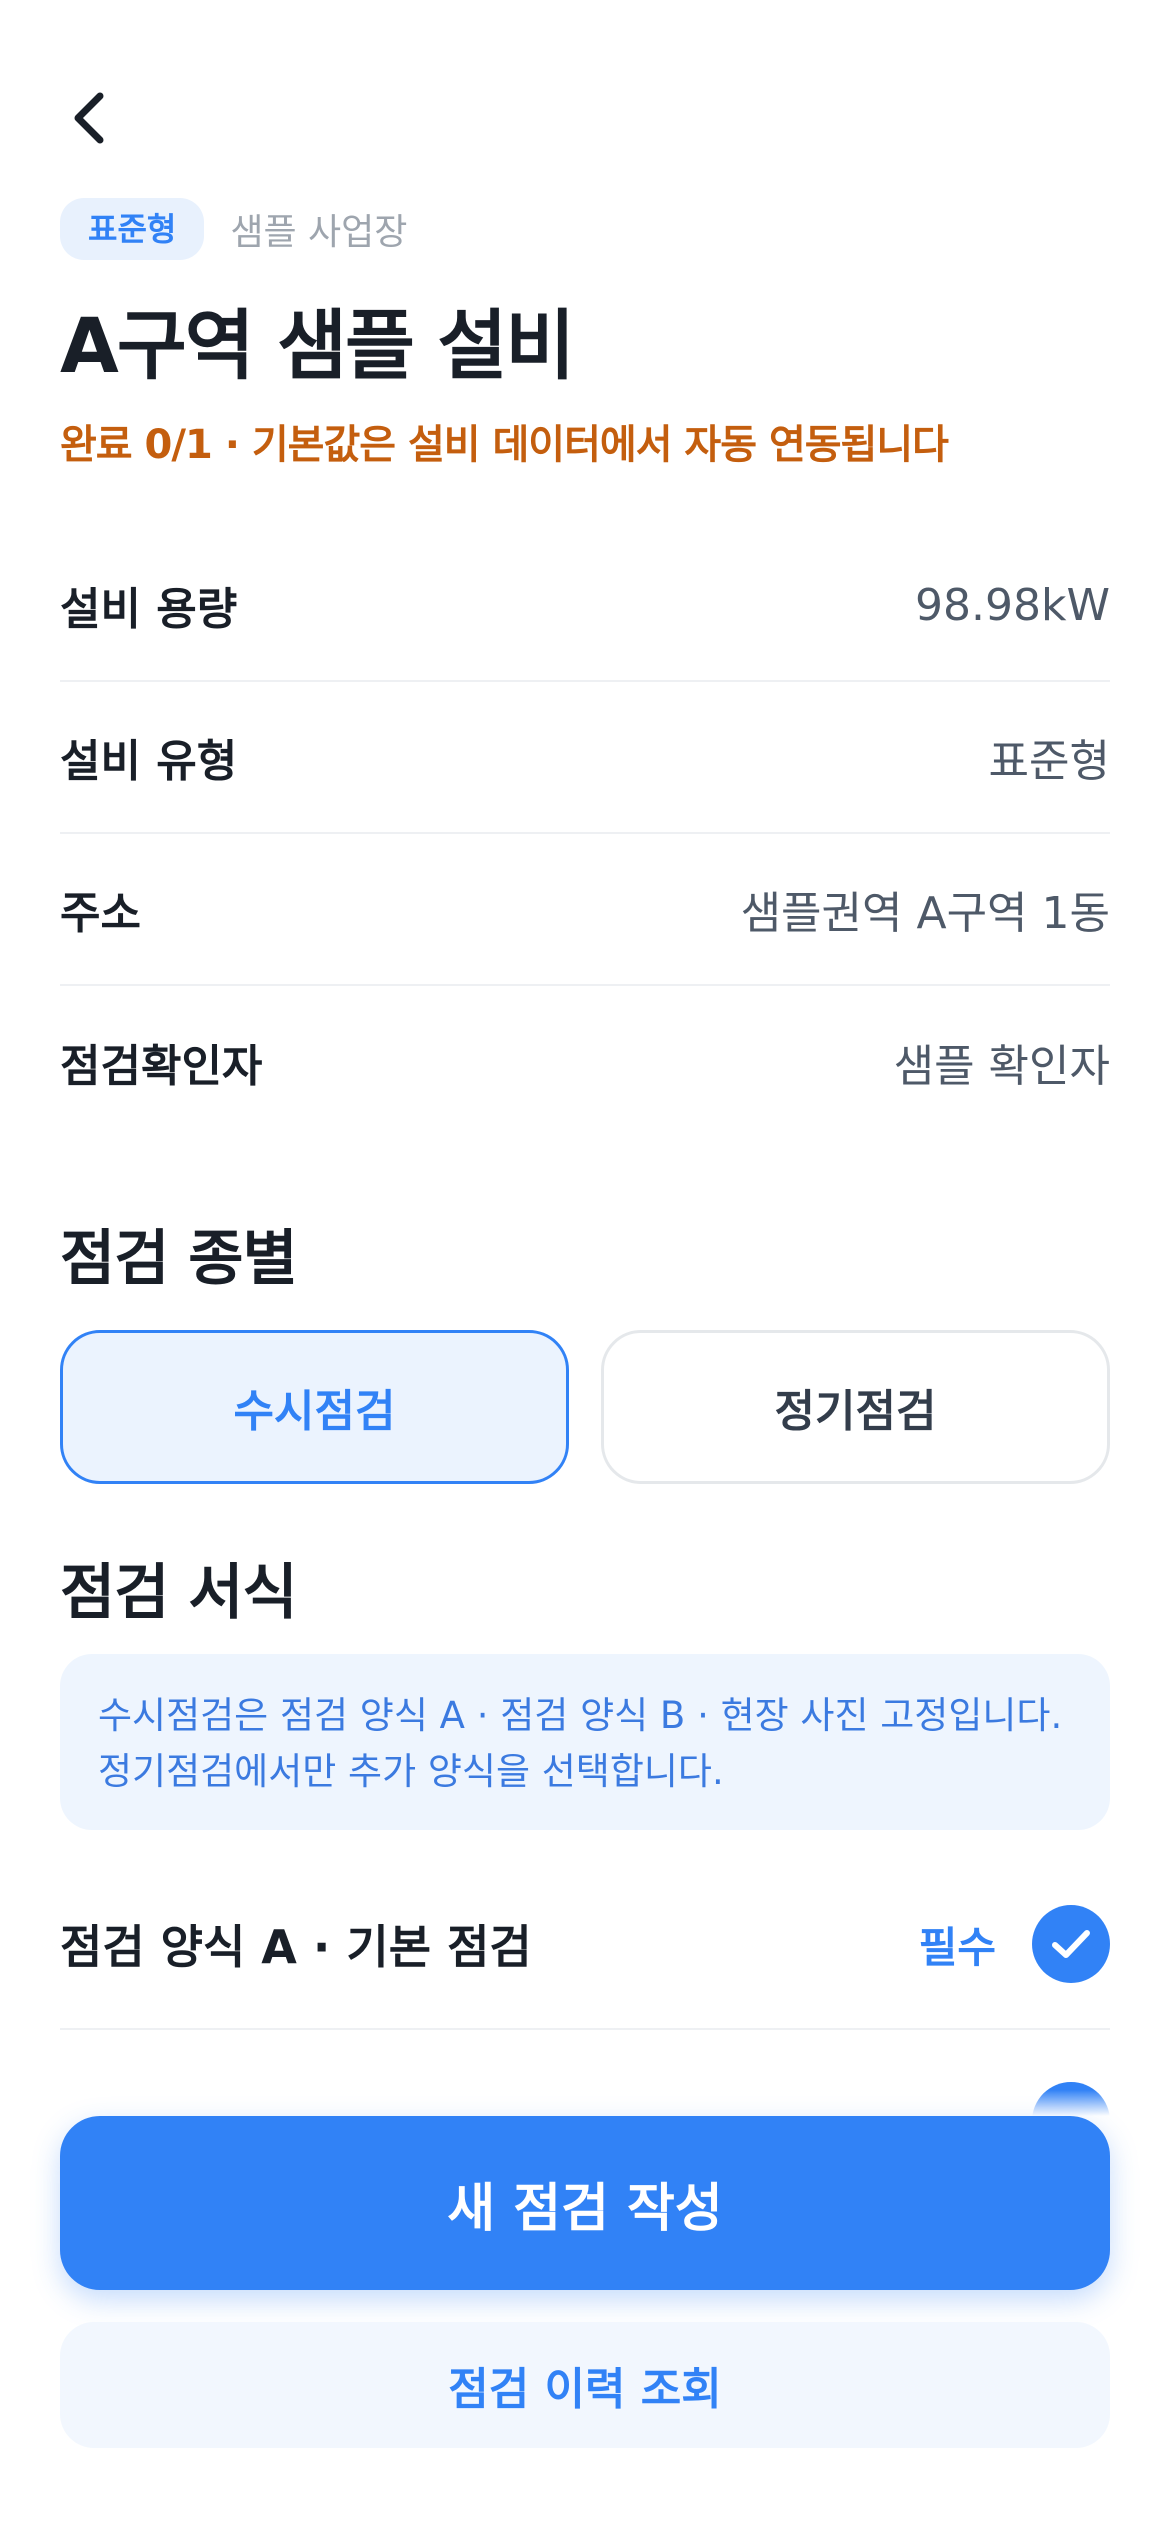 This screenshot has height=2532, width=1170. What do you see at coordinates (149, 609) in the screenshot?
I see `info-label: 설비 용량` at bounding box center [149, 609].